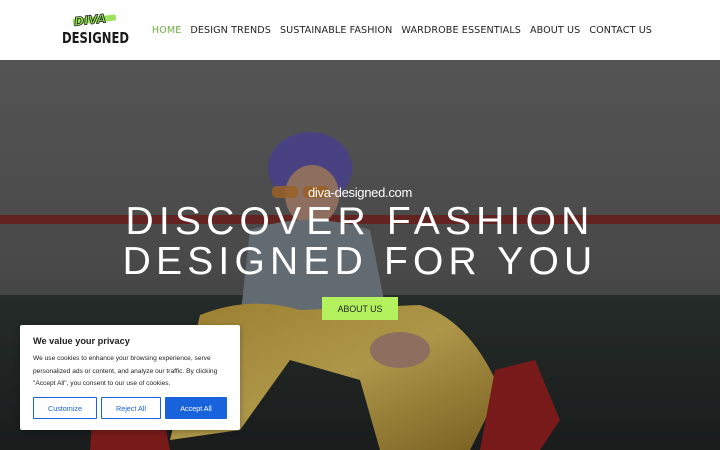 This screenshot has width=720, height=450. I want to click on site-url-text: diva-designed.com, so click(360, 192).